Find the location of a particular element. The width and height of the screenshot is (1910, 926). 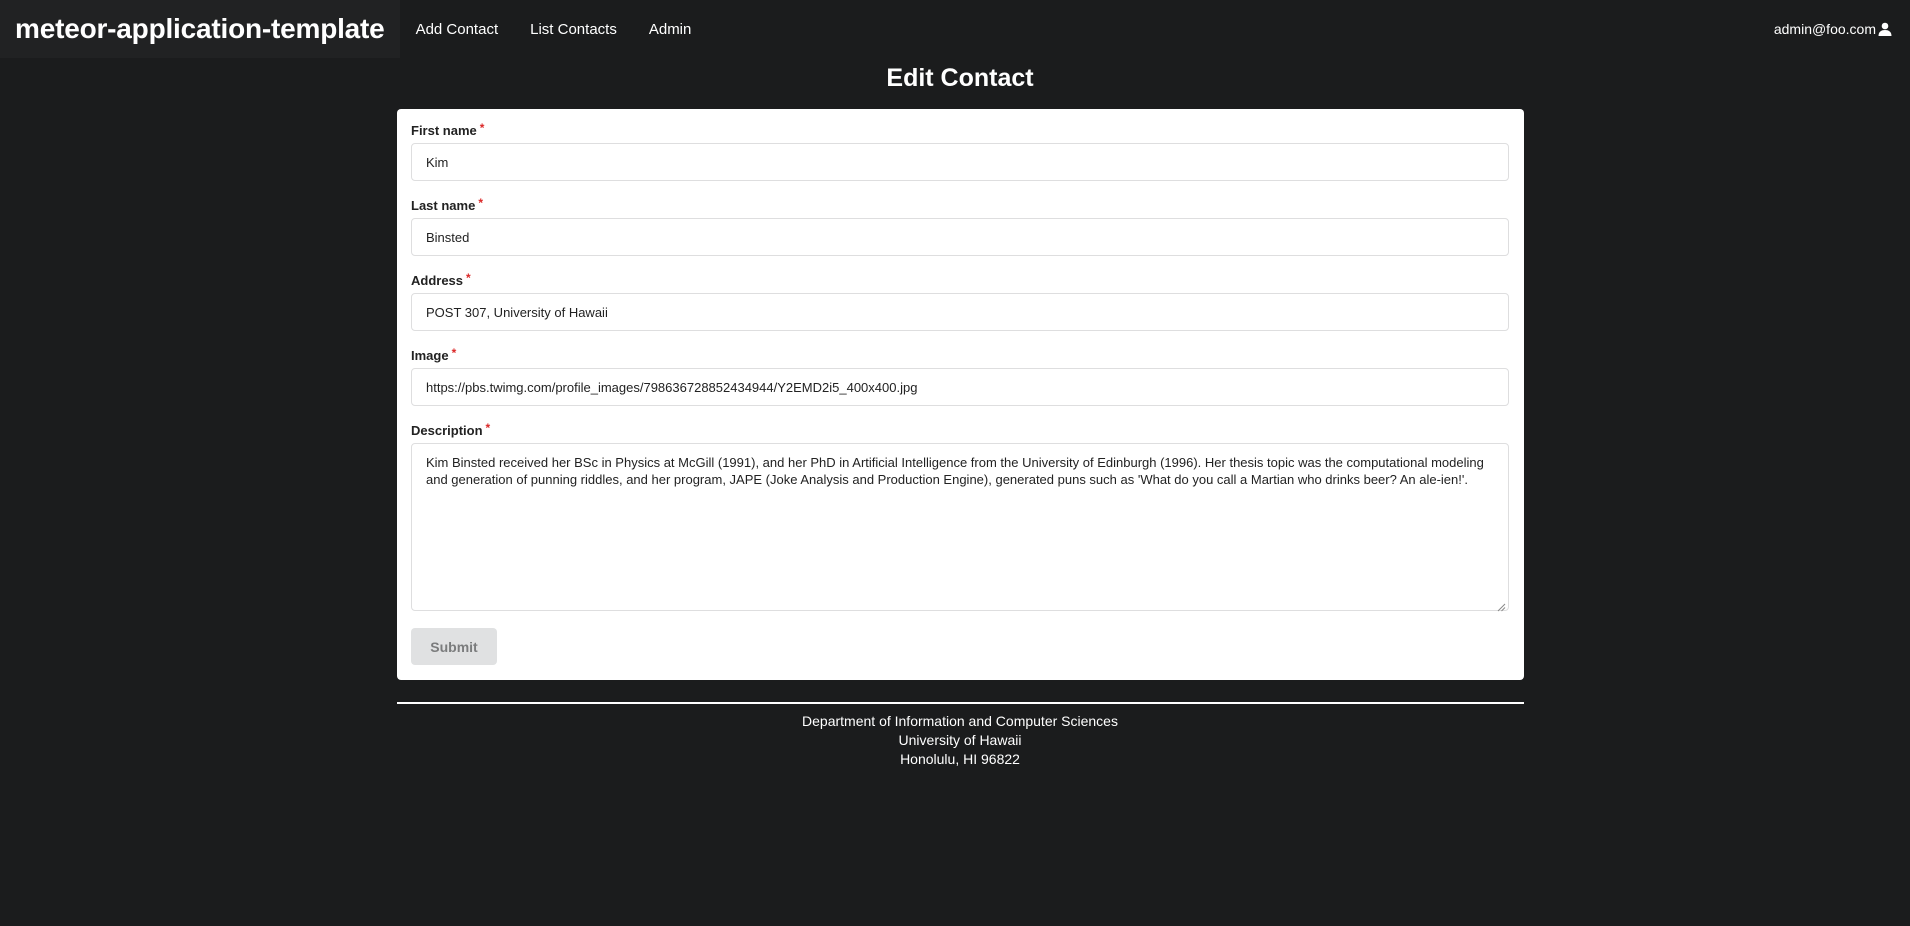

footer-location: Honolulu, HI 96822 is located at coordinates (960, 759).